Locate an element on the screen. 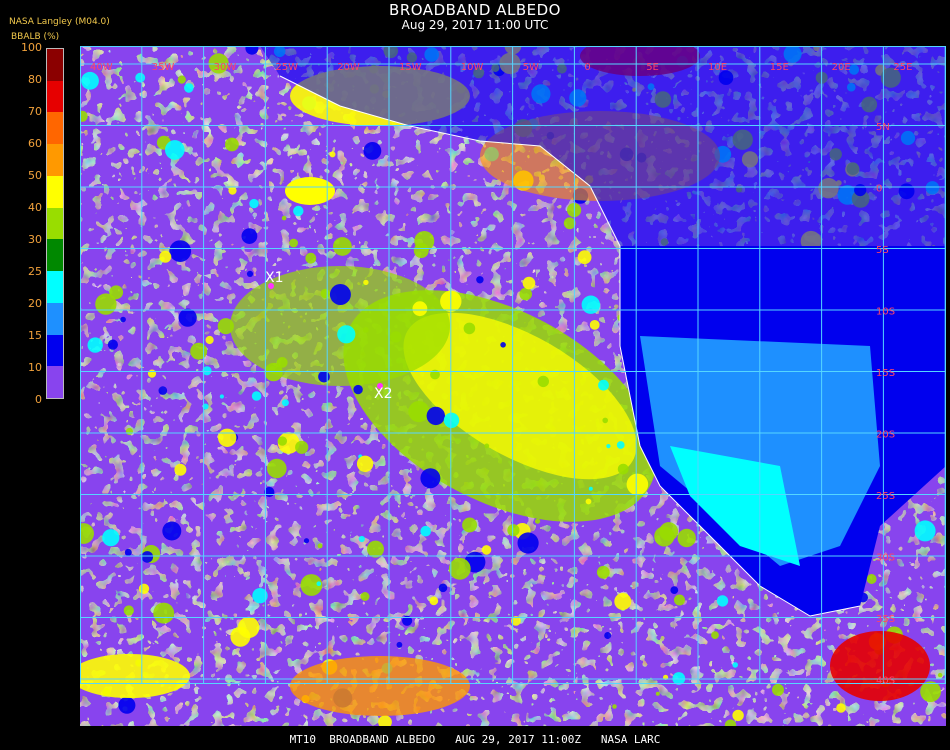  longitude-label: 15E is located at coordinates (779, 67).